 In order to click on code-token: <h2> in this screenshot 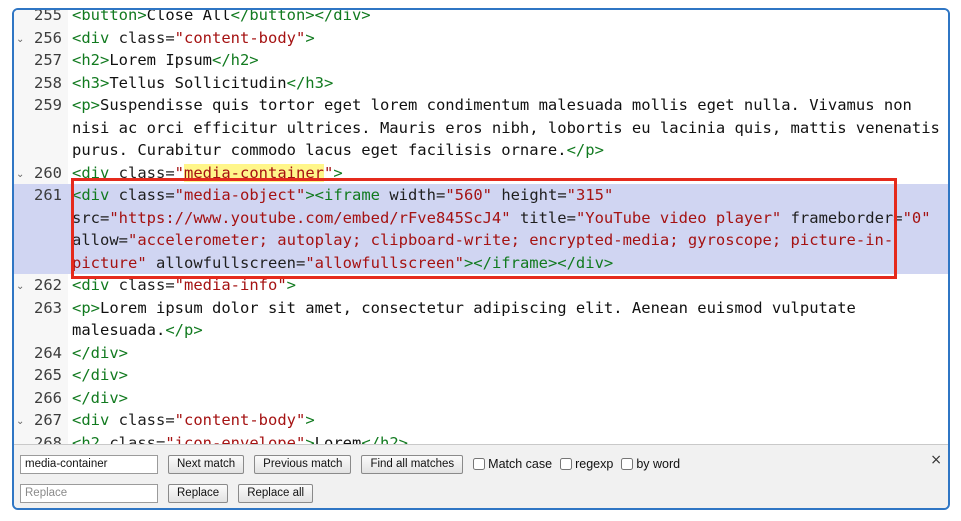, I will do `click(91, 60)`.